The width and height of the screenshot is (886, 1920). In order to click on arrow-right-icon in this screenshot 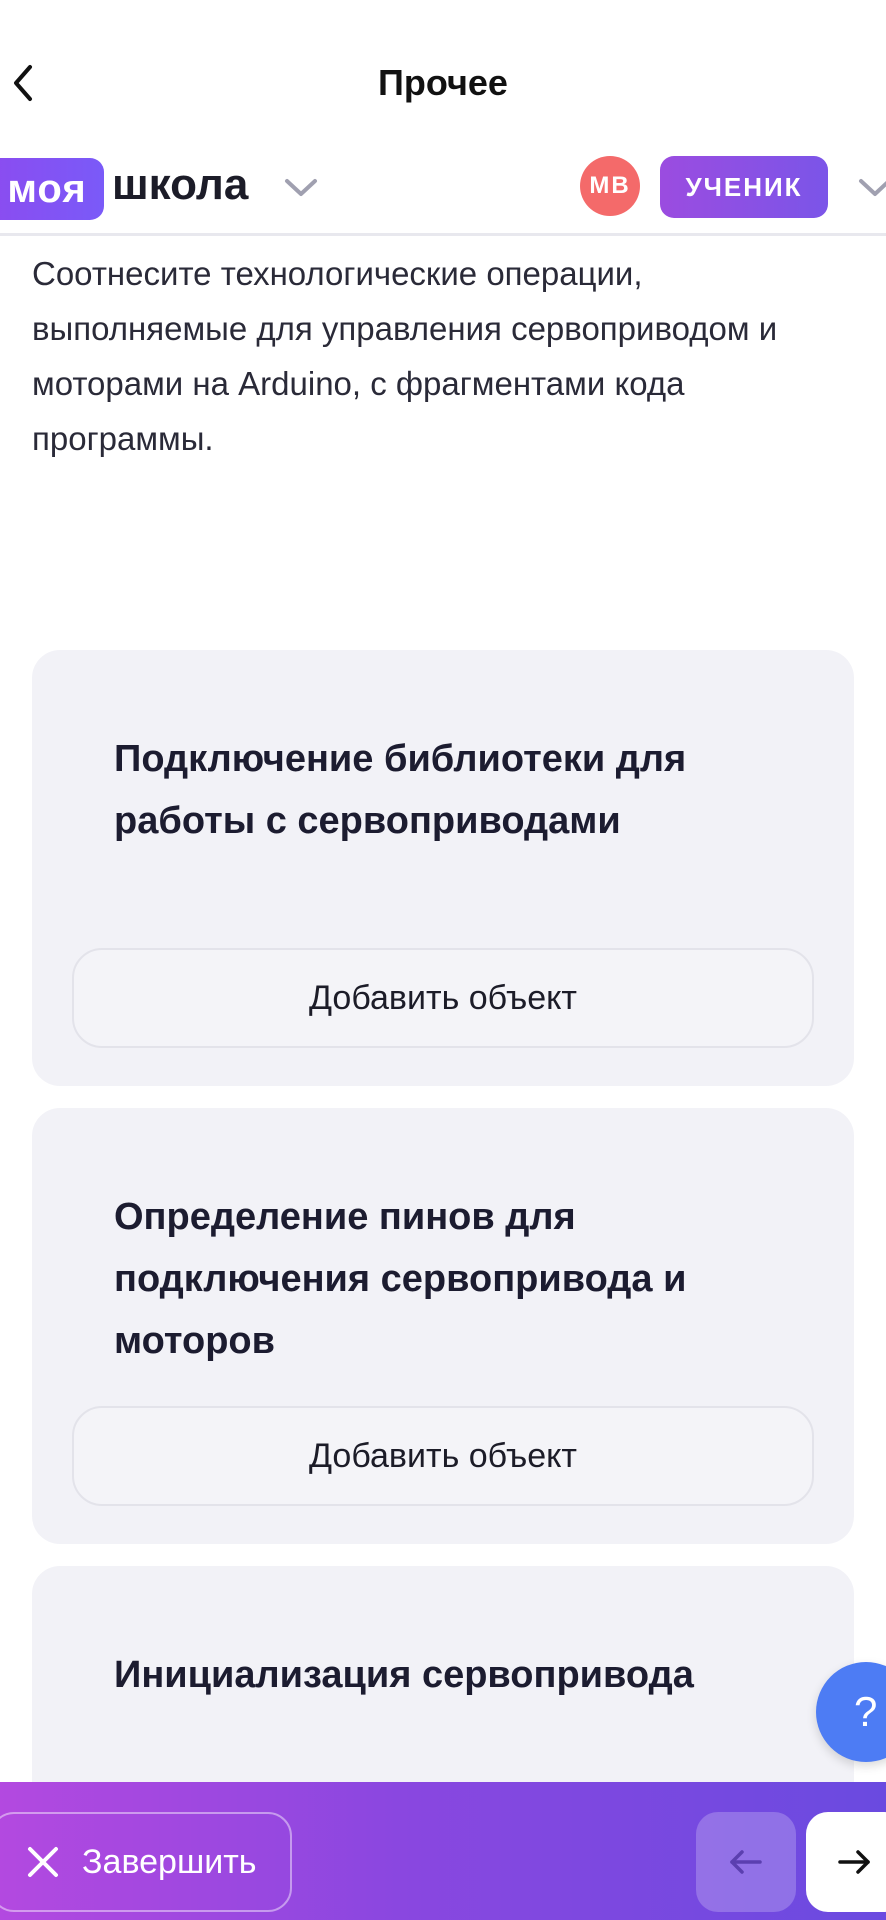, I will do `click(854, 1862)`.